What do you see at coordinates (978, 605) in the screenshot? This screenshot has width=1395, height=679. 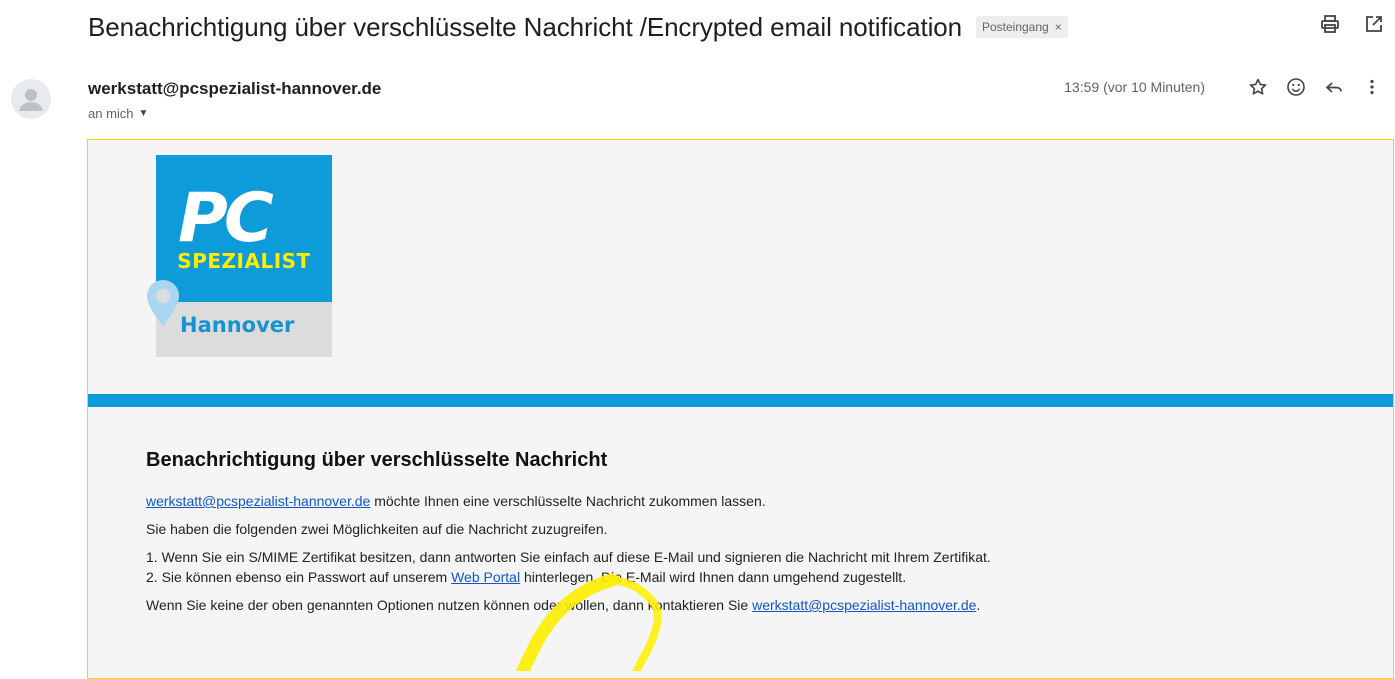 I see `contact-post: .` at bounding box center [978, 605].